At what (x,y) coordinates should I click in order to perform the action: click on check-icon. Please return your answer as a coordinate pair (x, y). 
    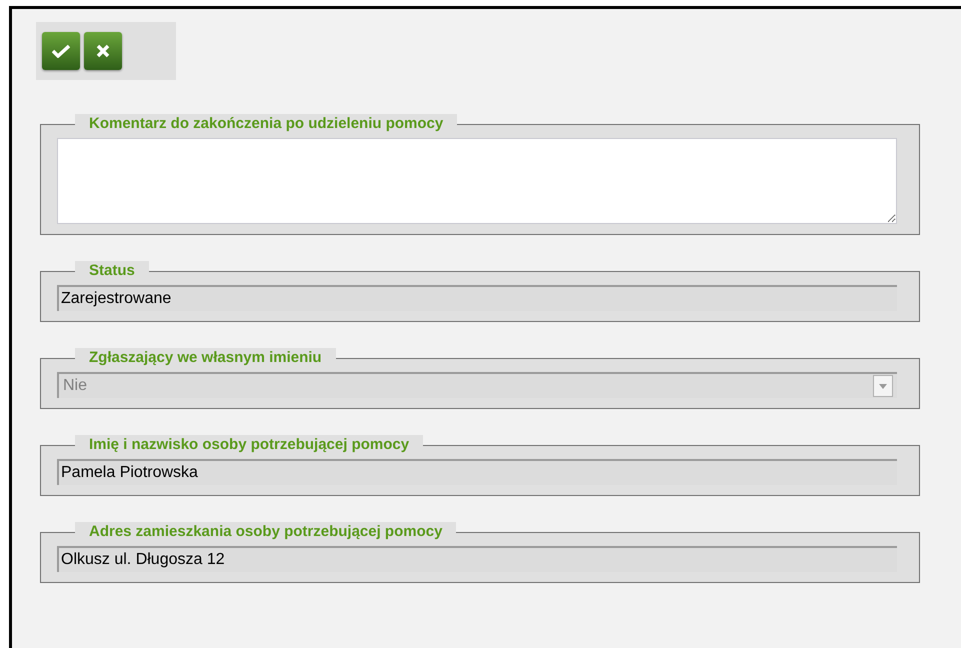
    Looking at the image, I should click on (61, 51).